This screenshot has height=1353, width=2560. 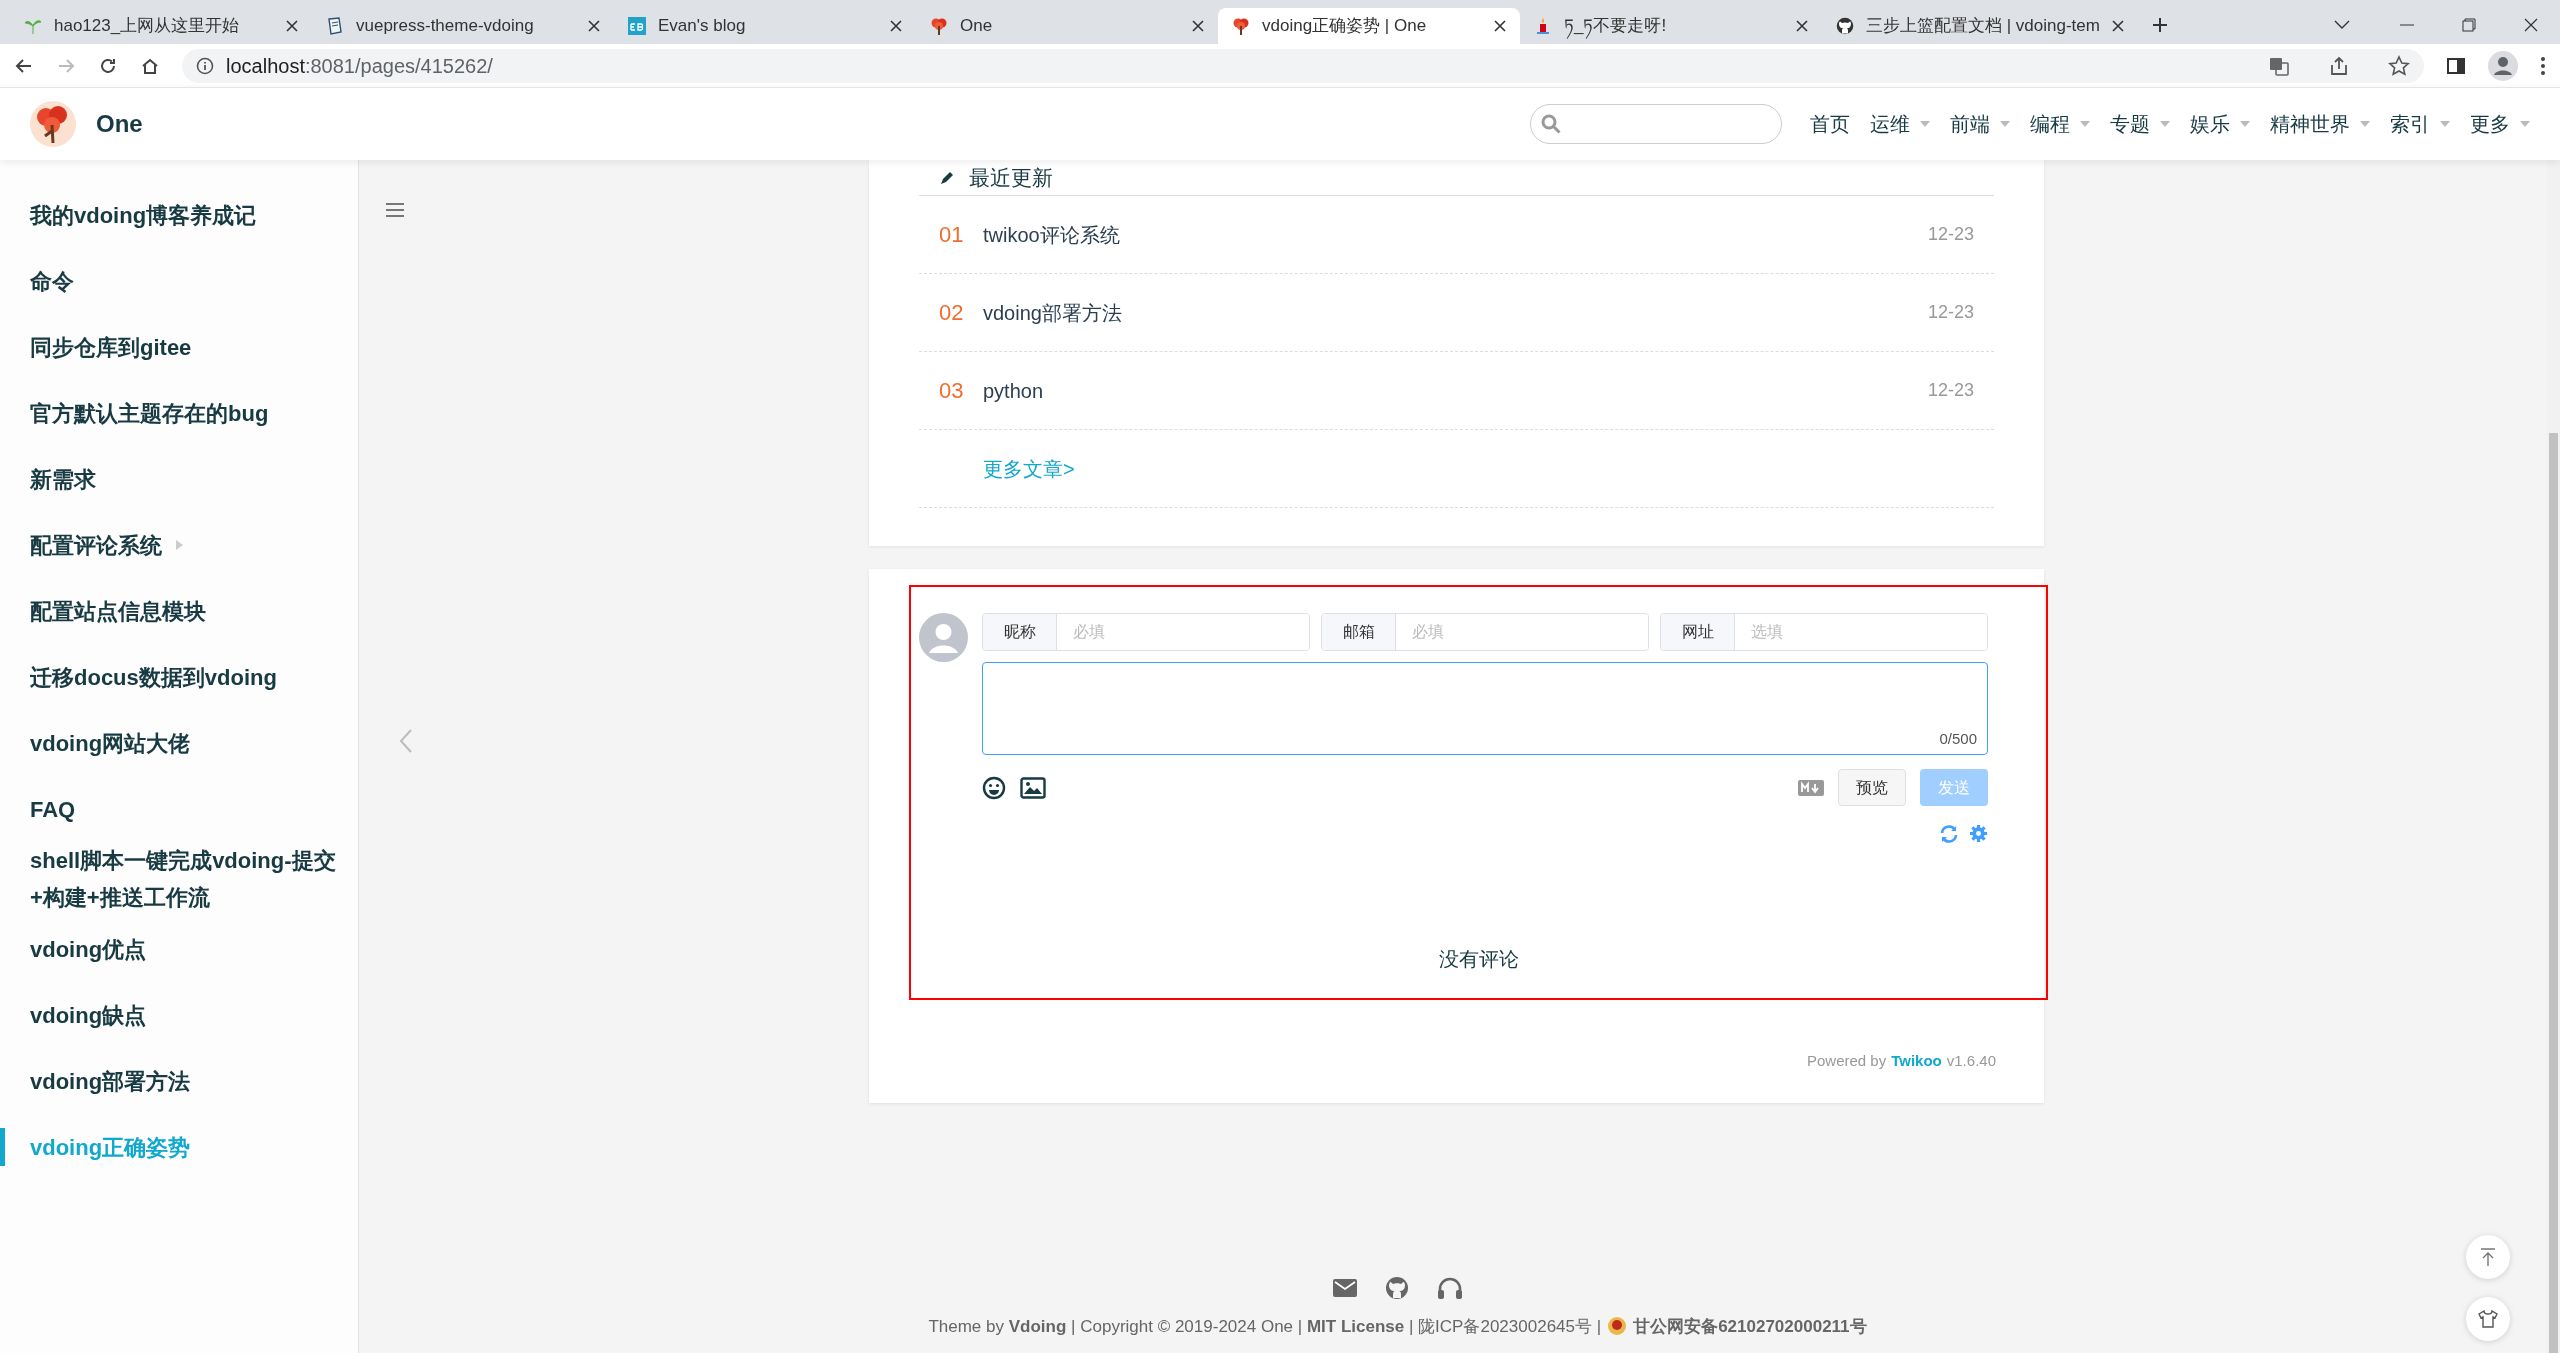 I want to click on sidebar-item: vdoing部署方法, so click(x=179, y=1081).